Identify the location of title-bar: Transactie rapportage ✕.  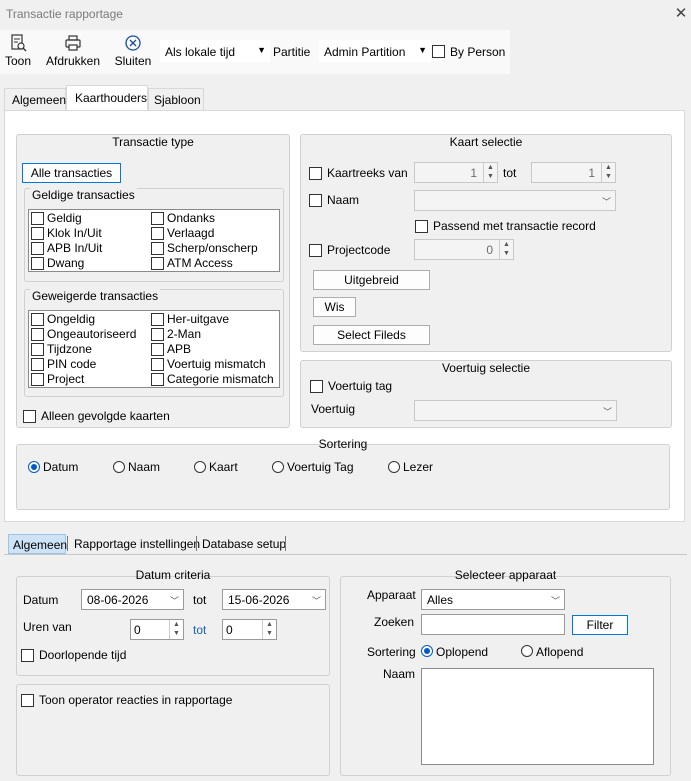
(345, 14).